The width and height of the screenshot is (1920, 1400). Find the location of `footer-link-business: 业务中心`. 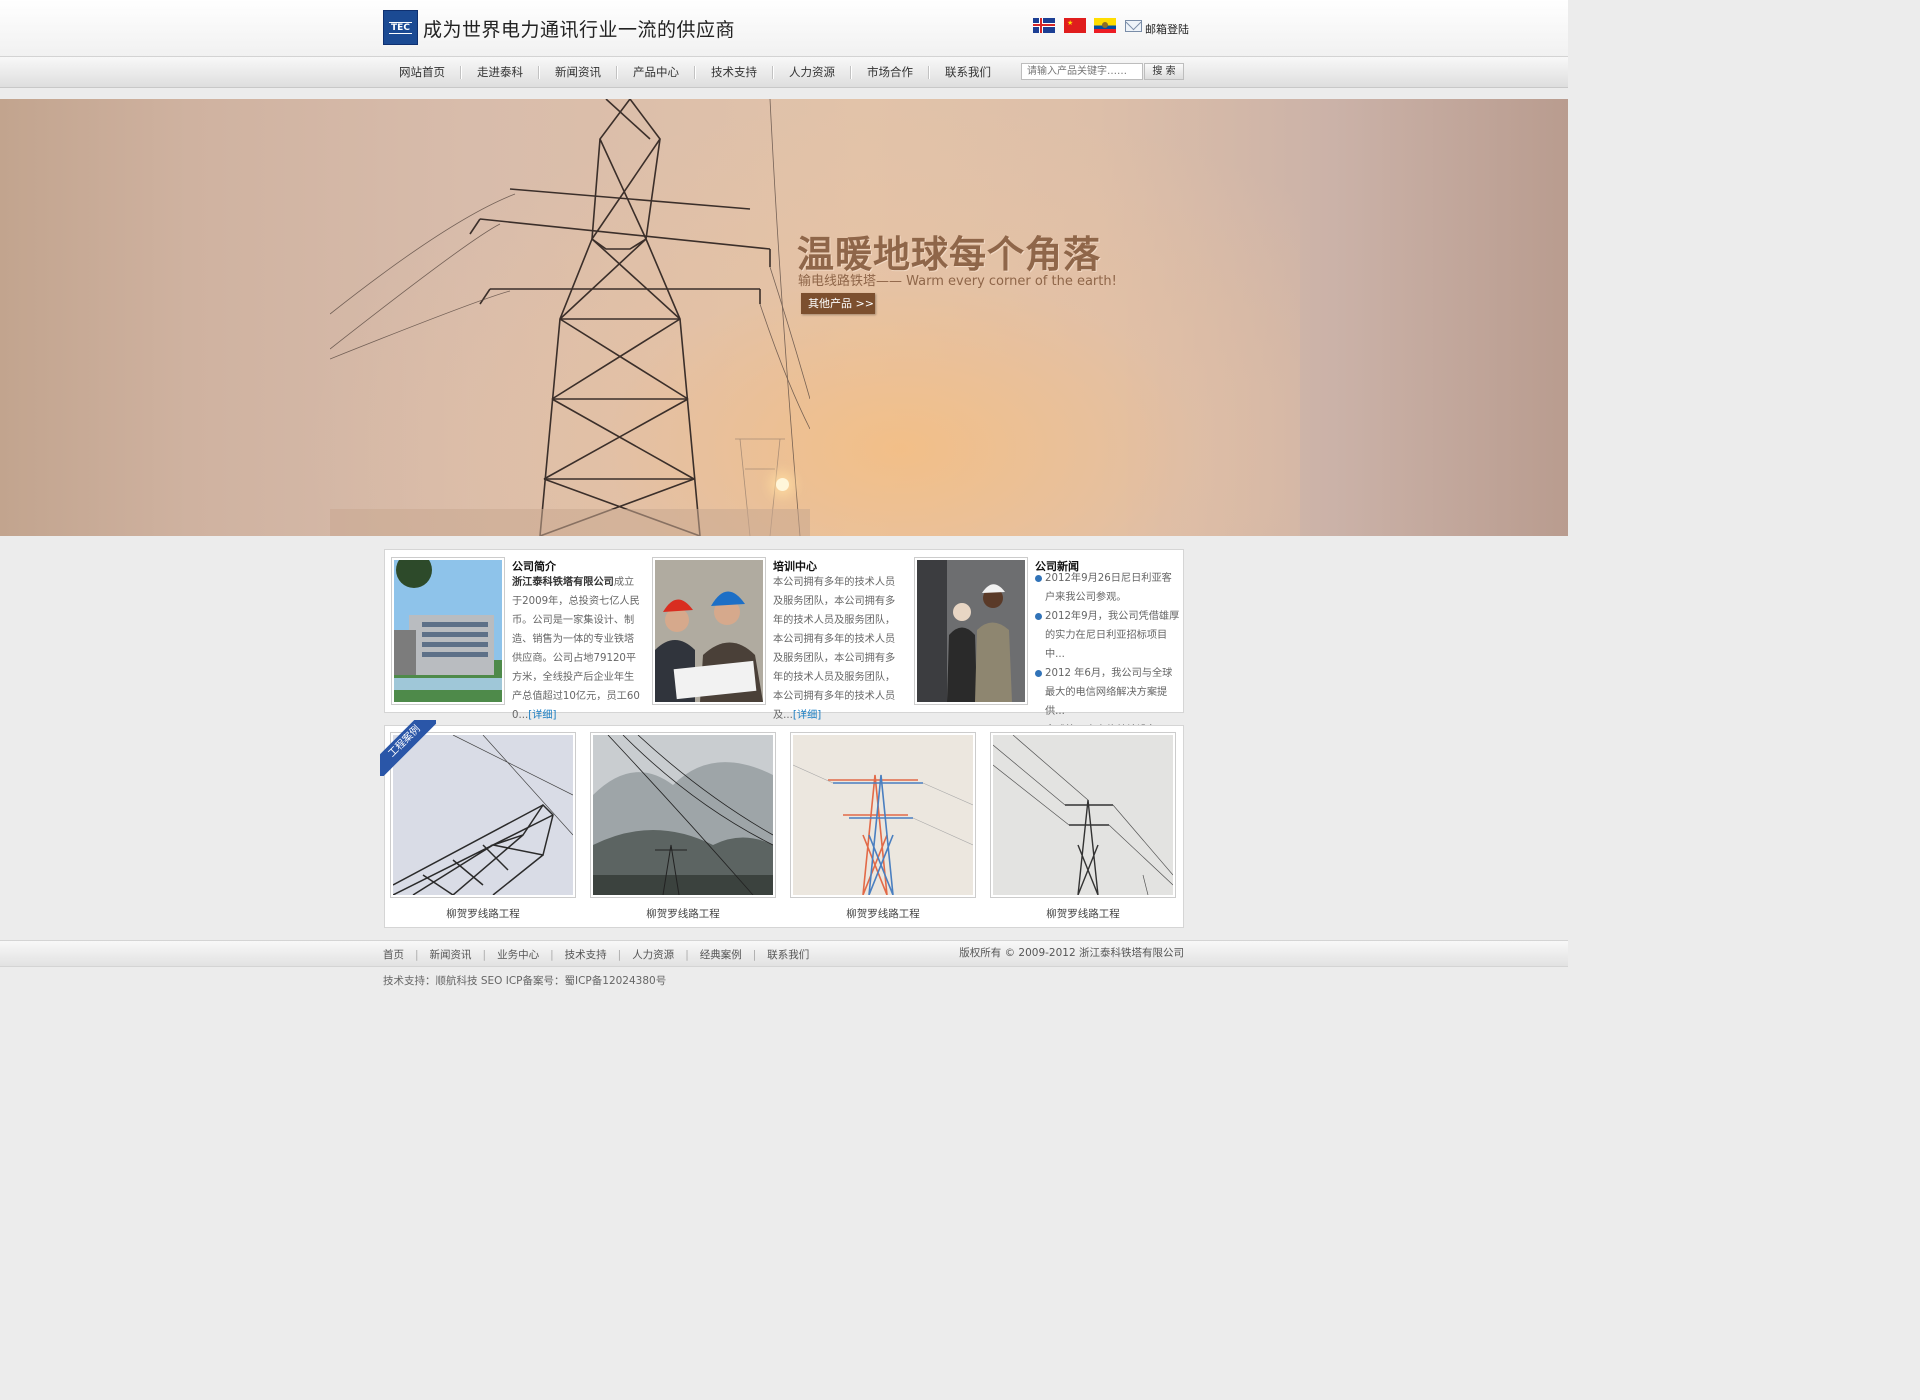

footer-link-business: 业务中心 is located at coordinates (518, 954).